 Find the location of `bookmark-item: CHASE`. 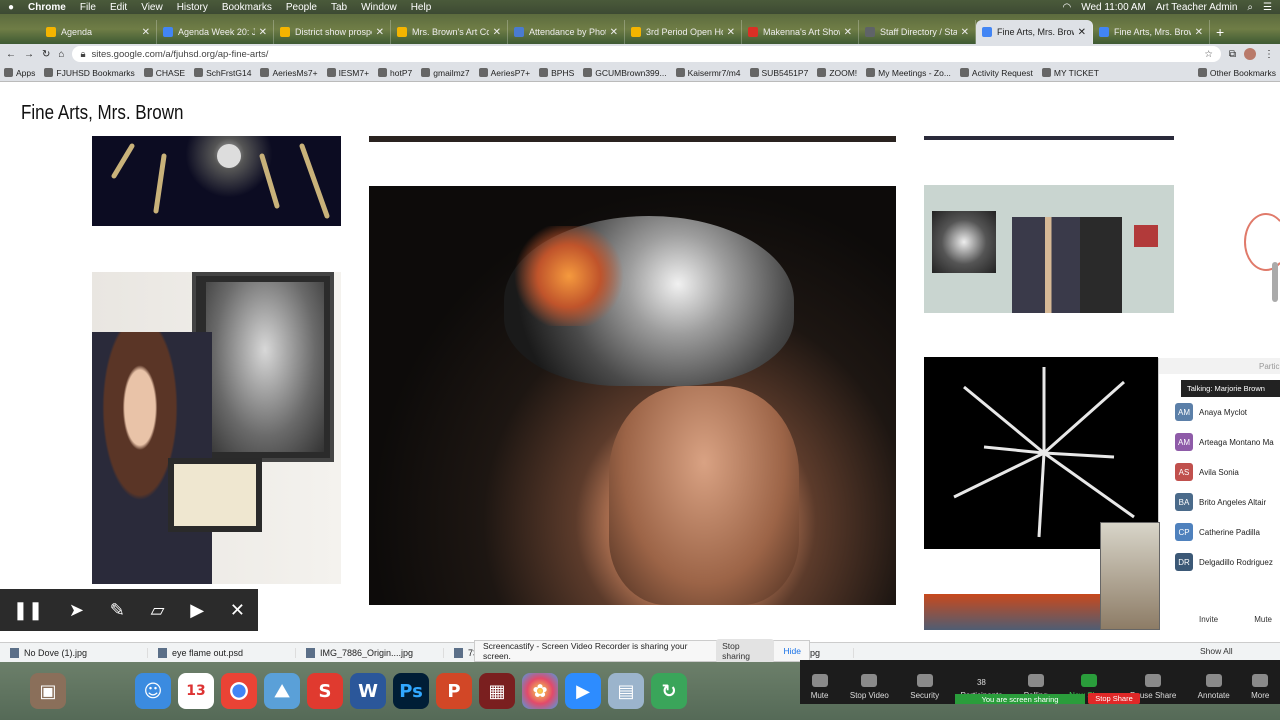

bookmark-item: CHASE is located at coordinates (164, 73).